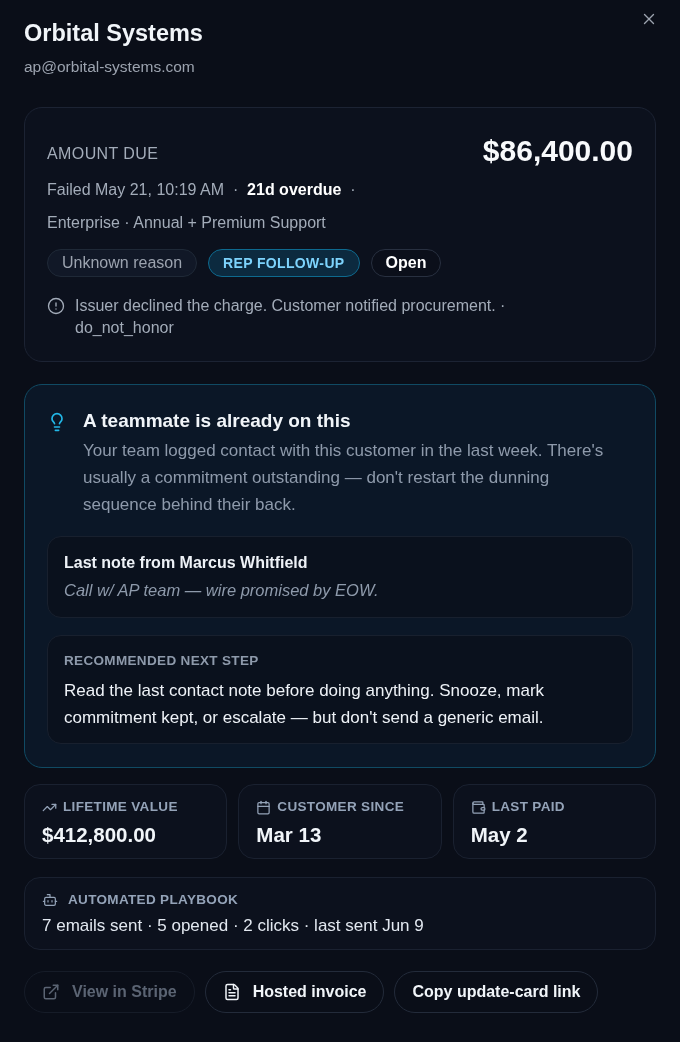 This screenshot has width=680, height=1042. What do you see at coordinates (291, 317) in the screenshot?
I see `decline-note: Issuer declined the charge. Customer notified procurement. · do_not_honor` at bounding box center [291, 317].